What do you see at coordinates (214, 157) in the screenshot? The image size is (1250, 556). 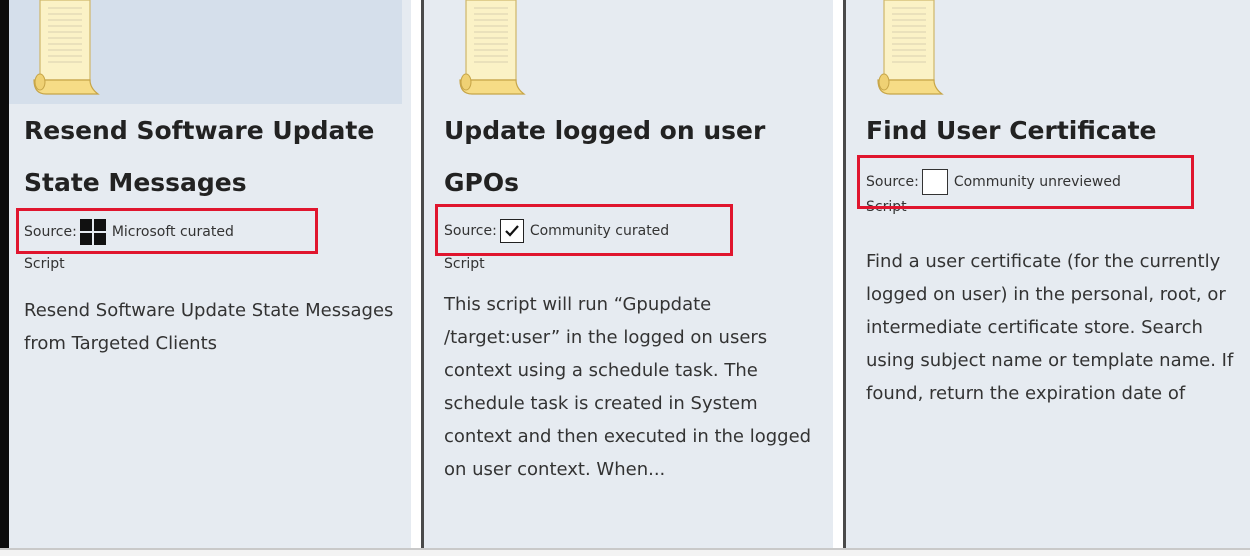 I see `card-title: Resend Software Update State Messages` at bounding box center [214, 157].